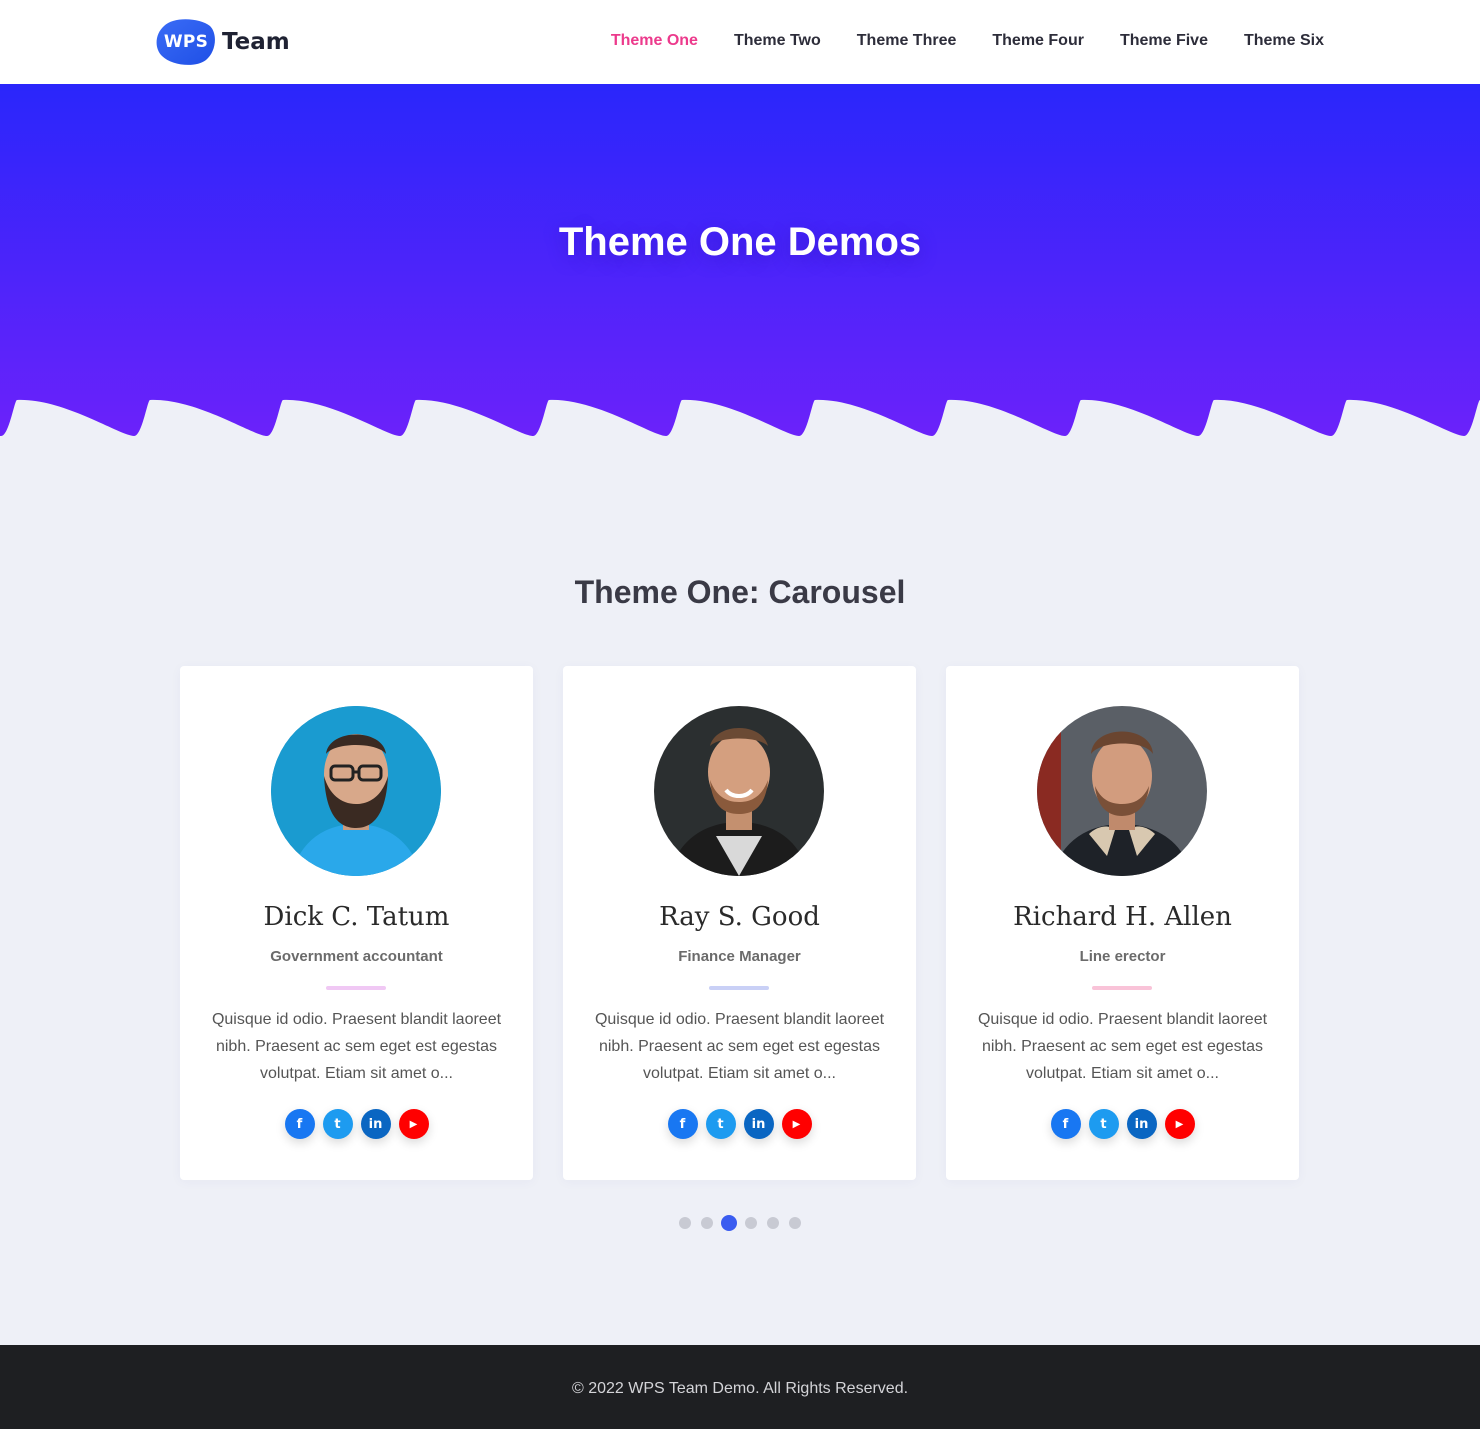 This screenshot has height=1429, width=1480. I want to click on logo-text: Team, so click(256, 42).